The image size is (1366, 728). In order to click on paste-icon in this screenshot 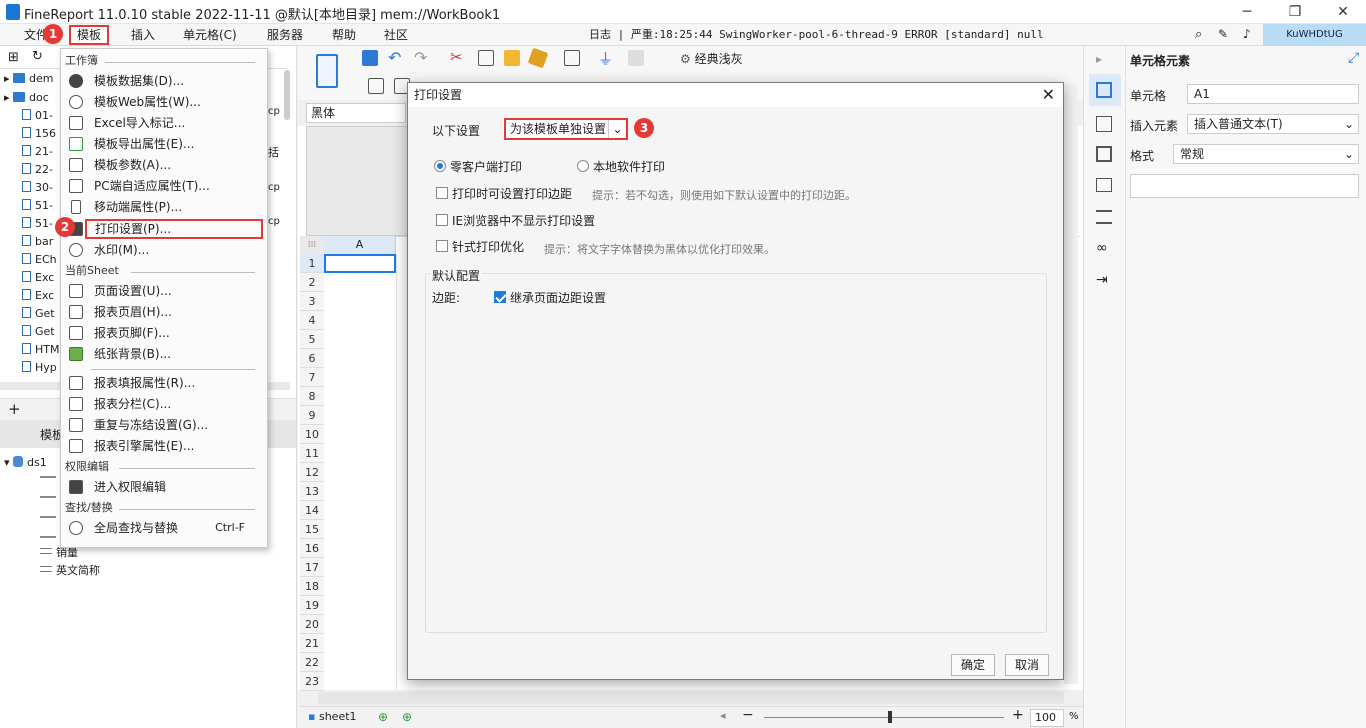, I will do `click(512, 58)`.